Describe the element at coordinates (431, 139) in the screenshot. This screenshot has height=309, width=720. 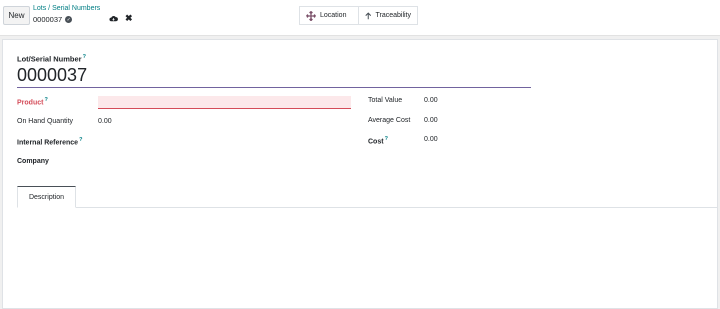
I see `cost-value: 0.00` at that location.